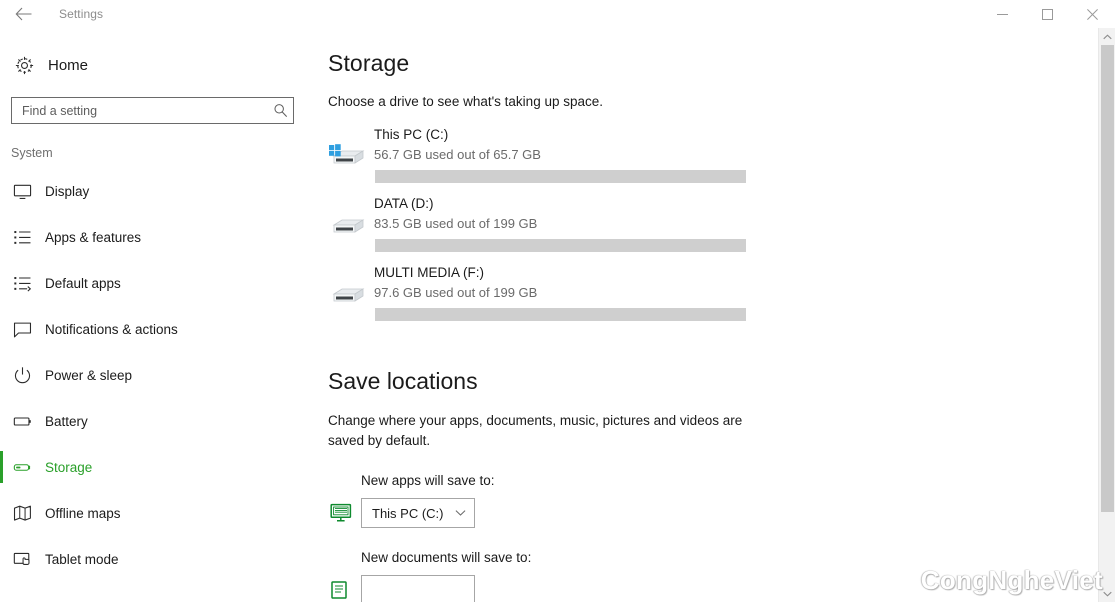 The height and width of the screenshot is (602, 1115). Describe the element at coordinates (22, 421) in the screenshot. I see `battery-icon` at that location.